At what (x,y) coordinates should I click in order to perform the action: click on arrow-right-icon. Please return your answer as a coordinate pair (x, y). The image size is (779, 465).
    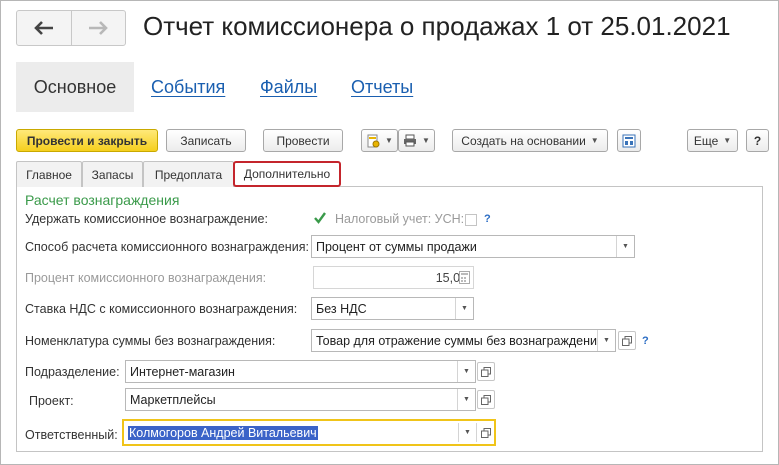
    Looking at the image, I should click on (99, 28).